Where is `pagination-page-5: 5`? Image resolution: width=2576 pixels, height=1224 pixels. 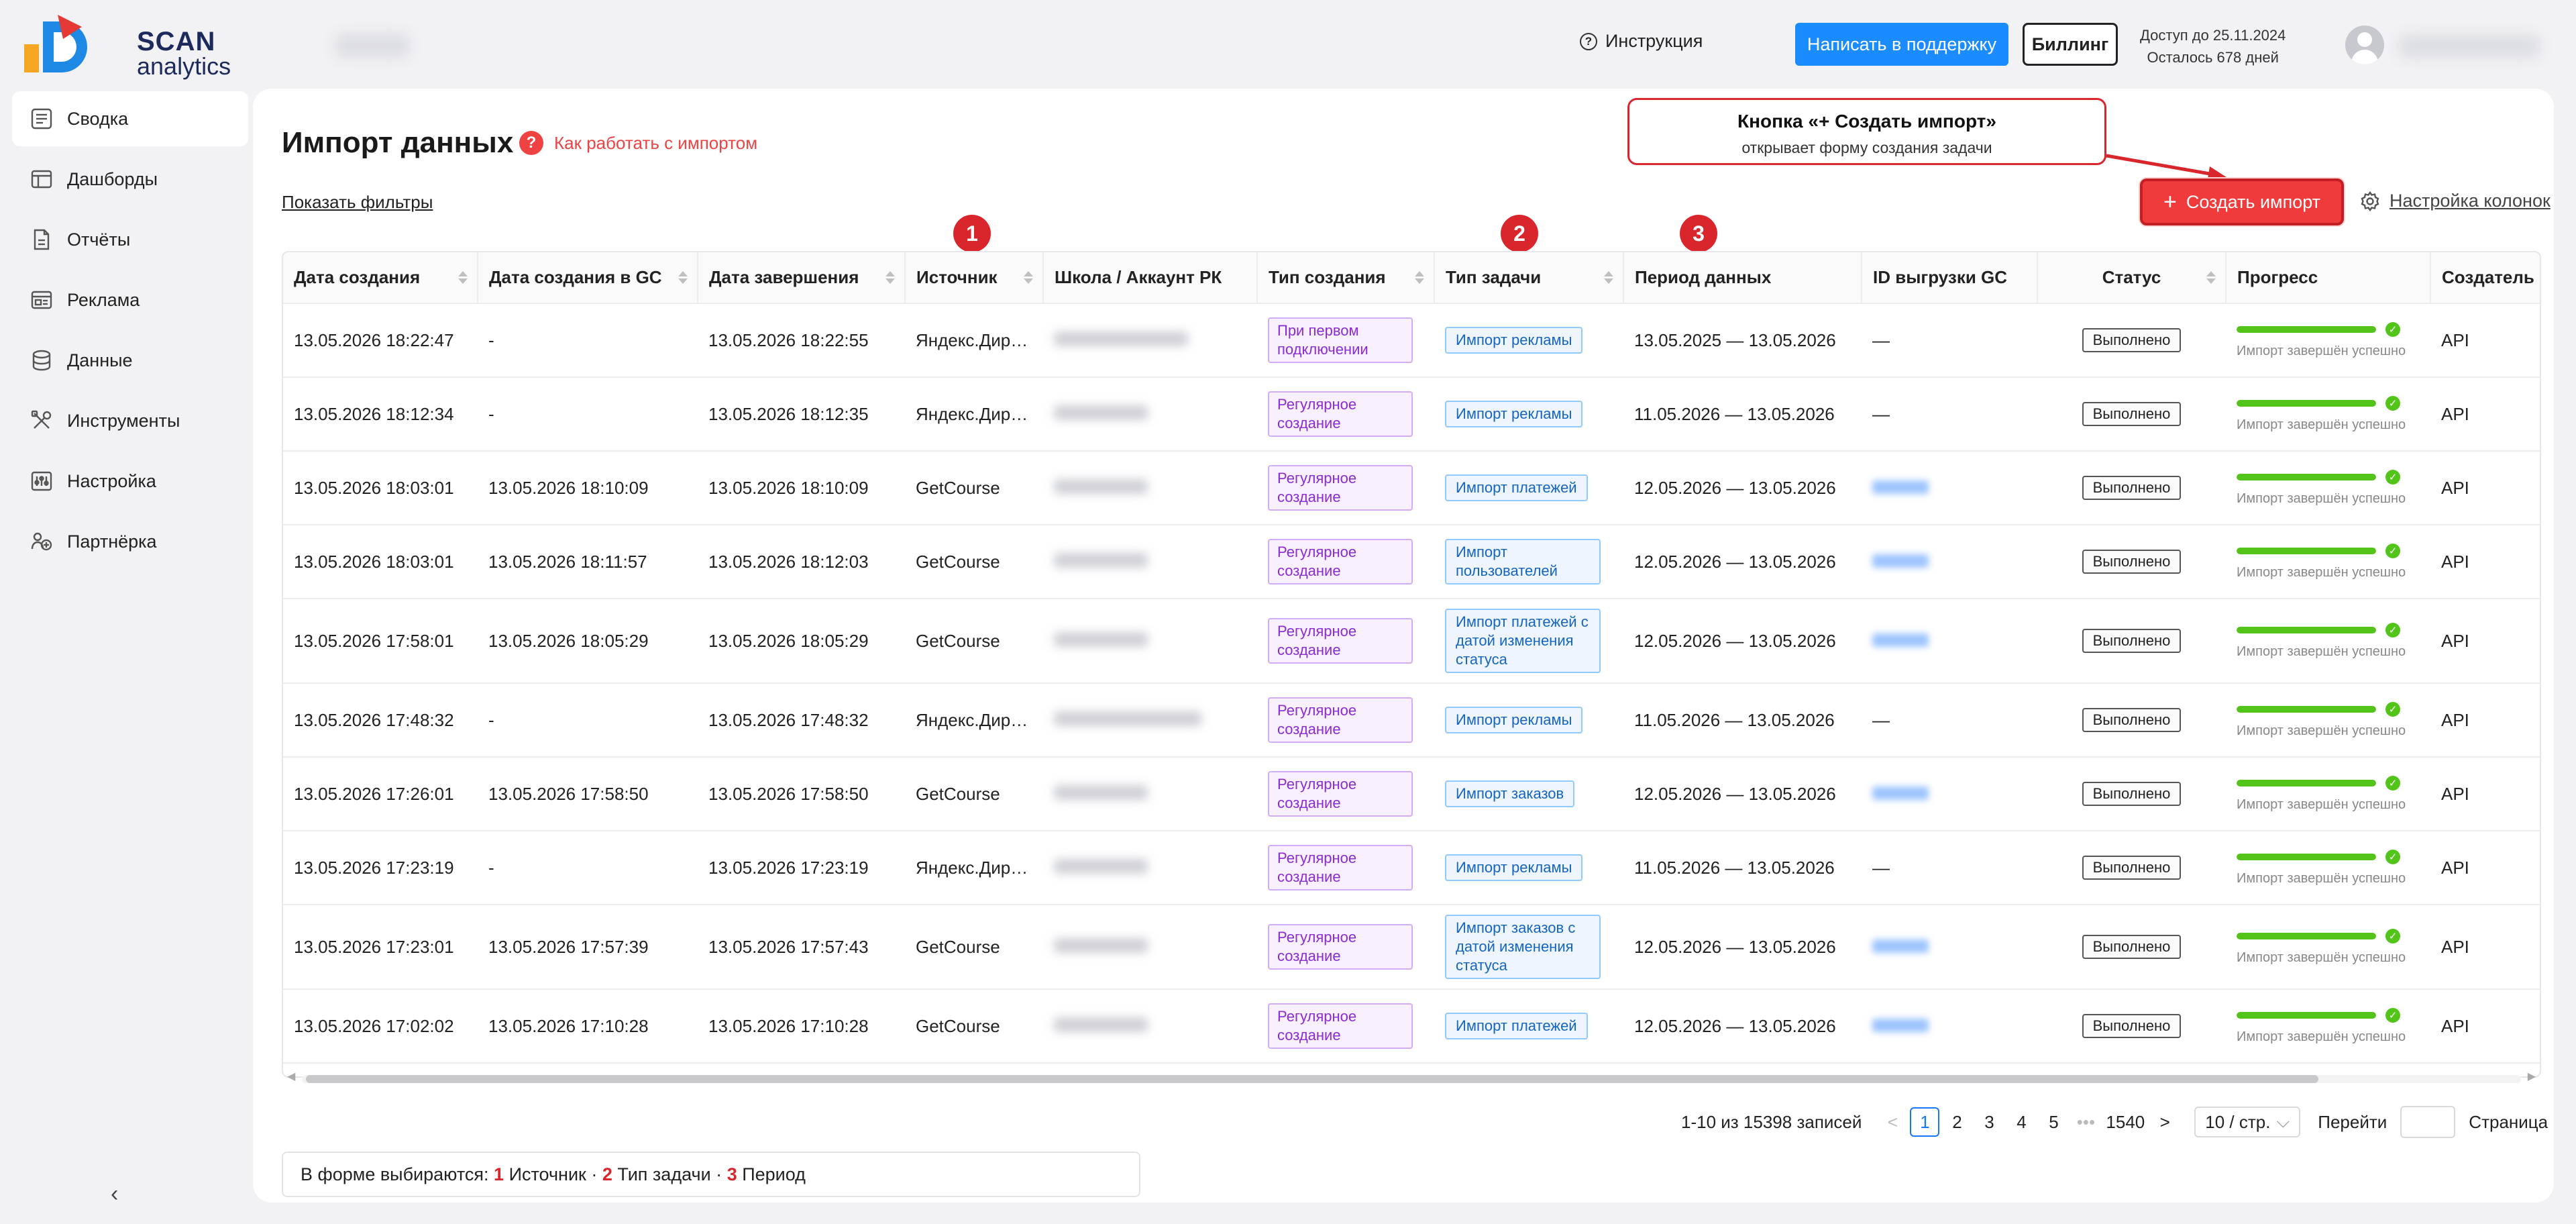
pagination-page-5: 5 is located at coordinates (2053, 1122).